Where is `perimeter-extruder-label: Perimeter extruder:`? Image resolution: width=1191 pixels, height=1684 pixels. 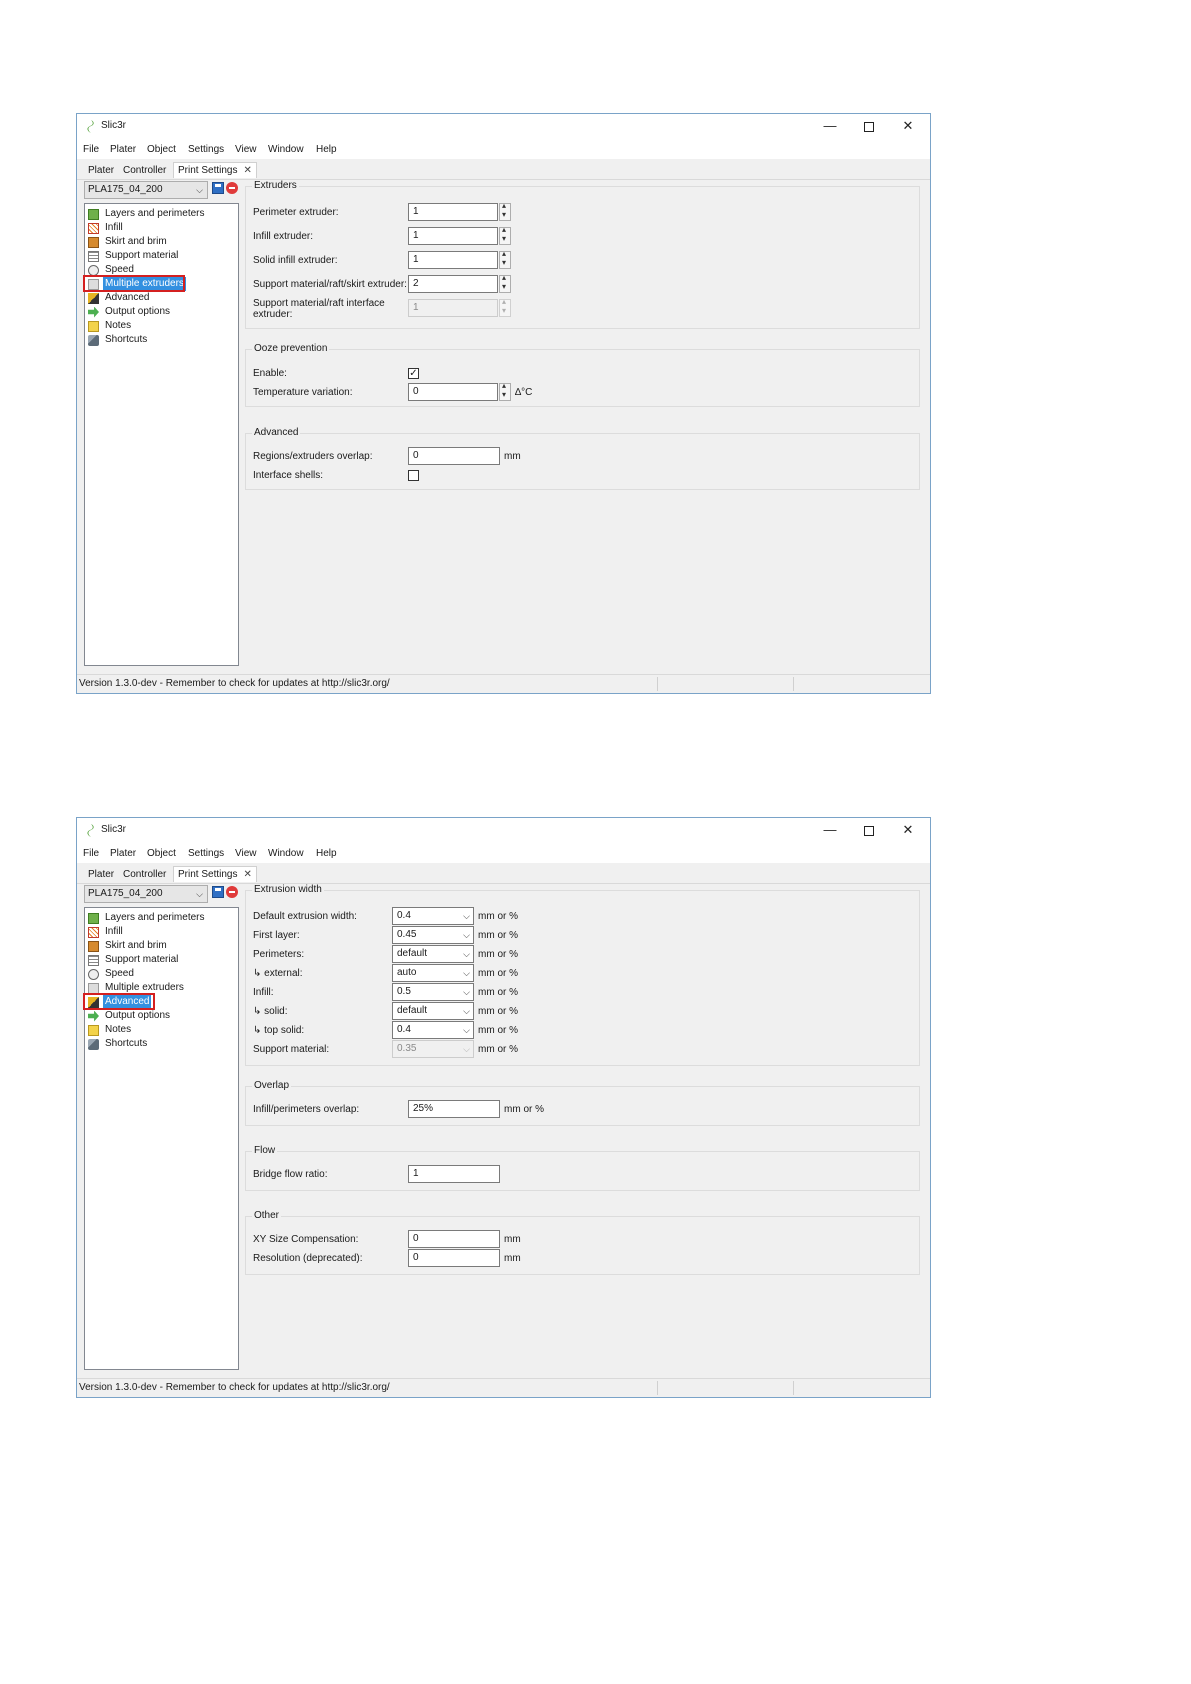 perimeter-extruder-label: Perimeter extruder: is located at coordinates (296, 212).